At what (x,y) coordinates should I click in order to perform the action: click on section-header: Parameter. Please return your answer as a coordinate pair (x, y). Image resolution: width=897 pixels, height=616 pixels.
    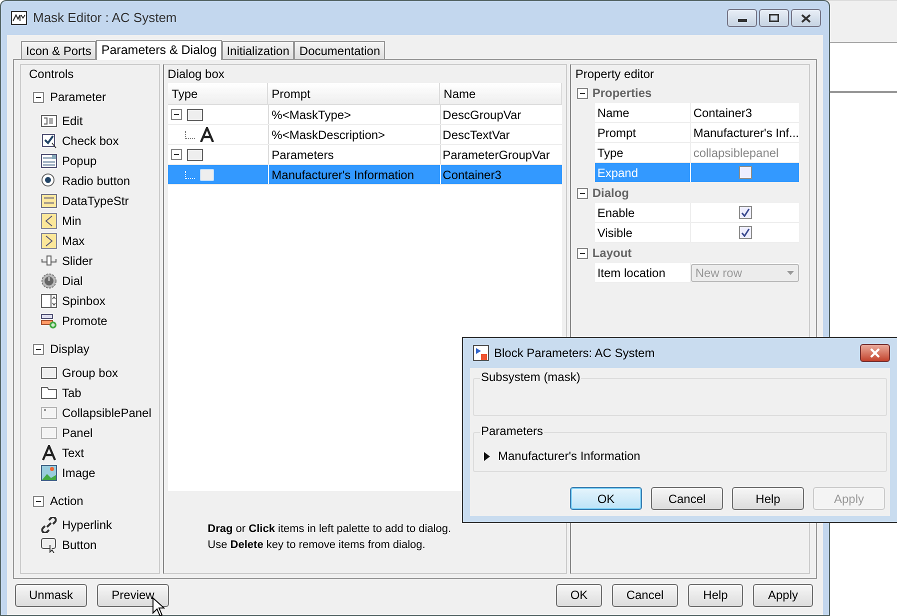
    Looking at the image, I should click on (78, 97).